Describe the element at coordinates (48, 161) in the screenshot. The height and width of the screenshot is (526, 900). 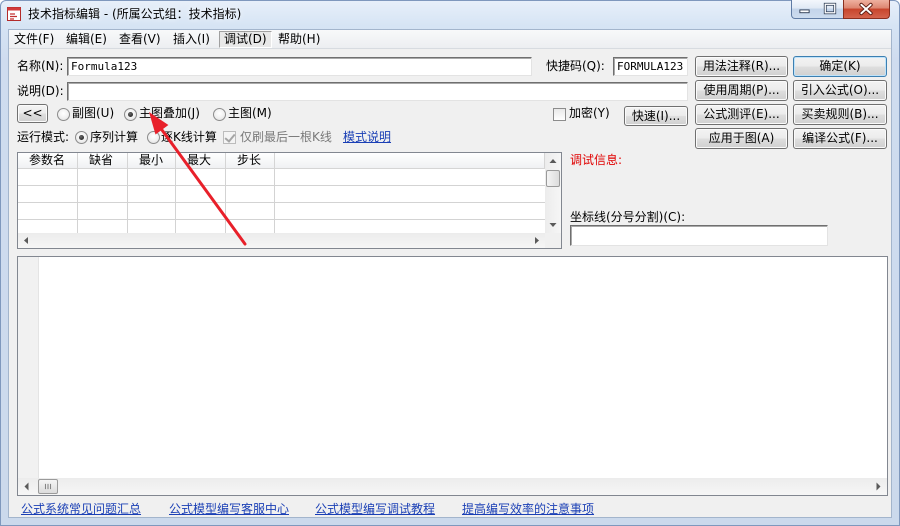
I see `column-header-param-name: 参数名` at that location.